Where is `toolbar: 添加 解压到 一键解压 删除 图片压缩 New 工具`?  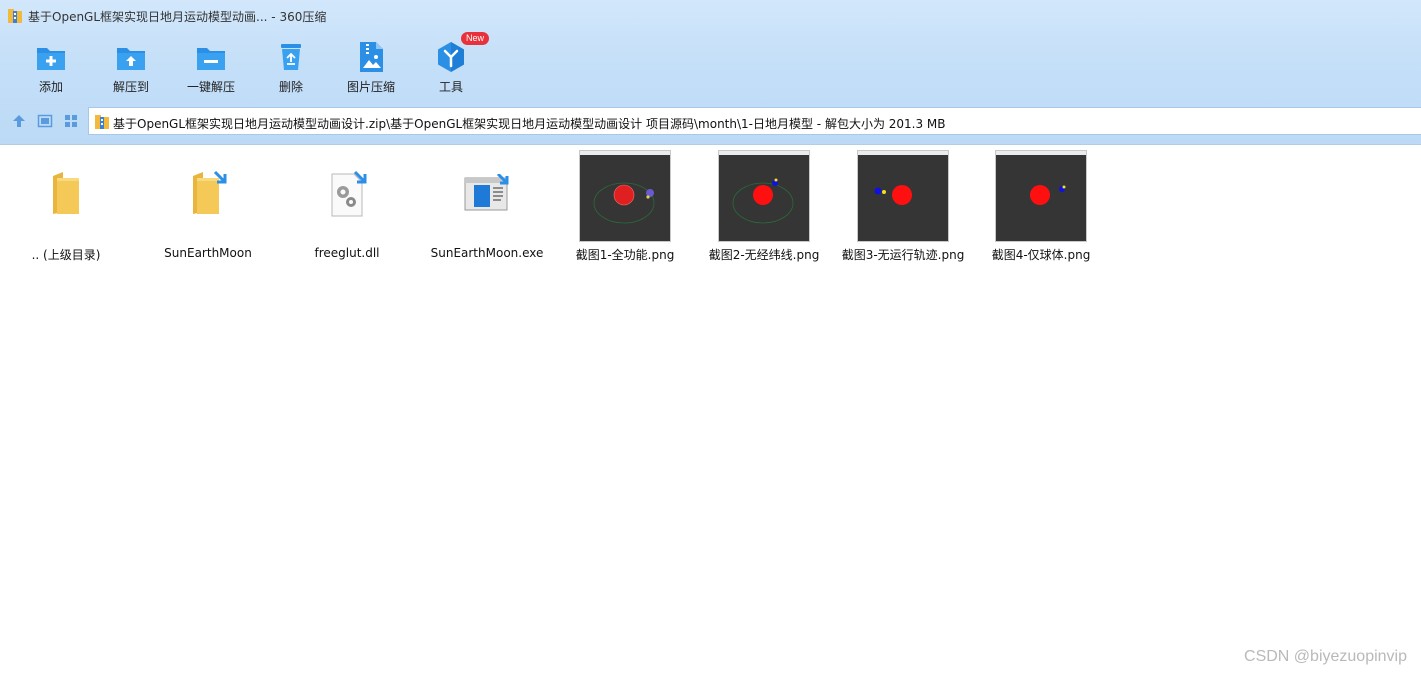
toolbar: 添加 解压到 一键解压 删除 图片压缩 New 工具 is located at coordinates (300, 65).